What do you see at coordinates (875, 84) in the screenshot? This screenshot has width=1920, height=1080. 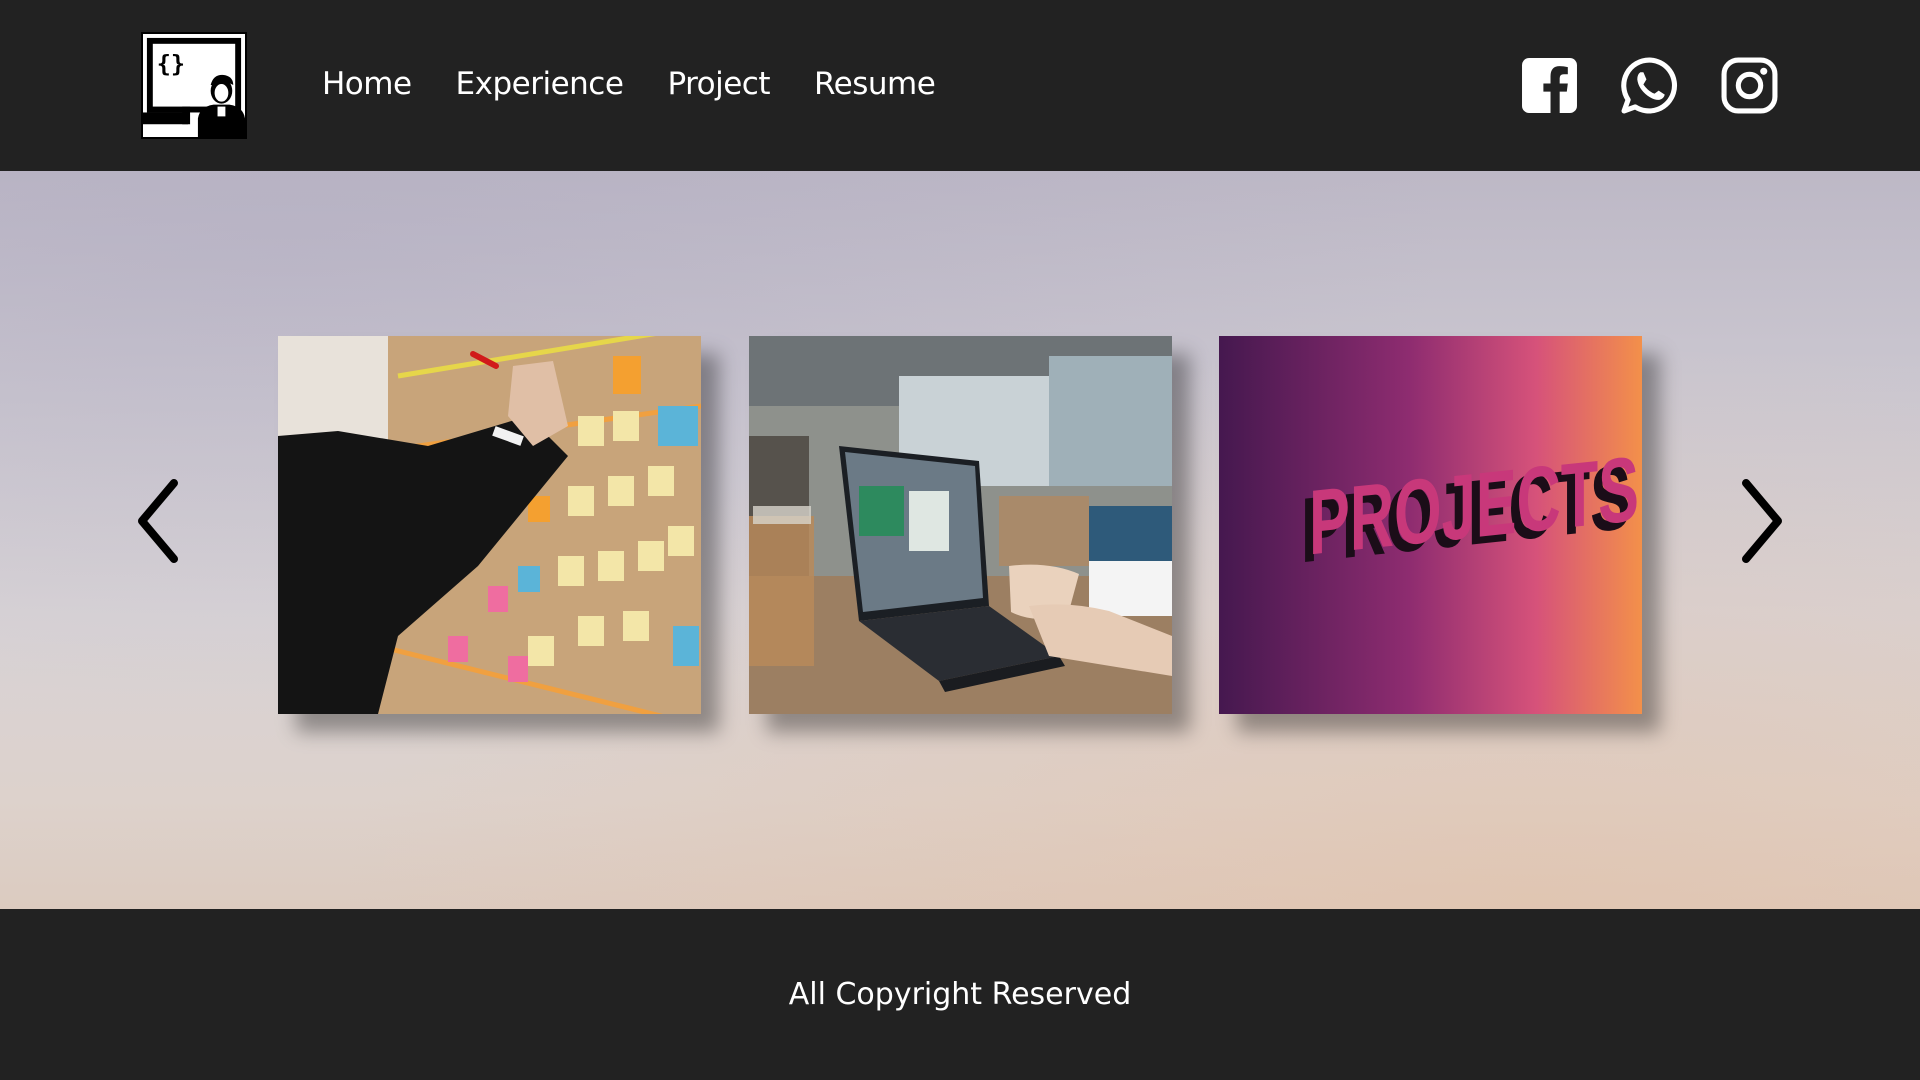 I see `nav-resume: Resume` at bounding box center [875, 84].